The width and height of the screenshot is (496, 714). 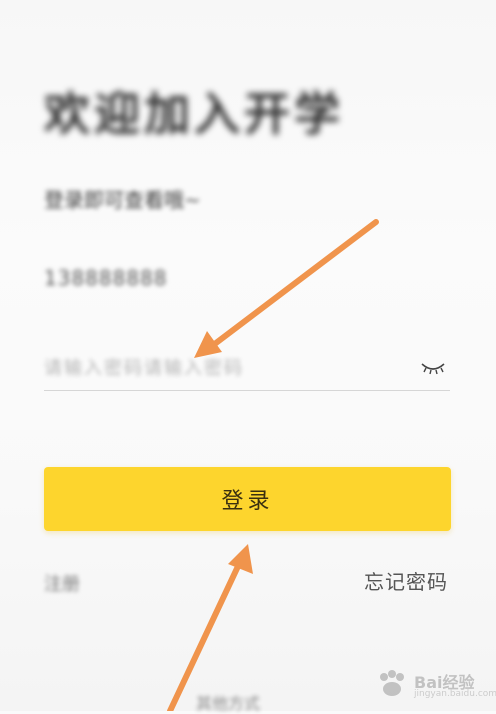 I want to click on eye-closed-icon, so click(x=433, y=368).